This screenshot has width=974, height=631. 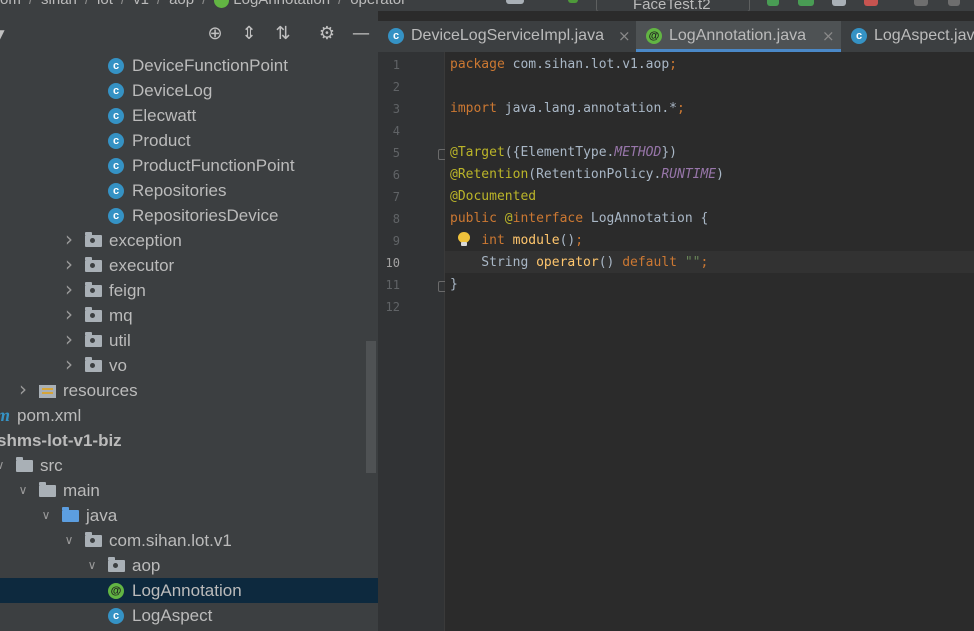 I want to click on code-token: String, so click(x=493, y=262).